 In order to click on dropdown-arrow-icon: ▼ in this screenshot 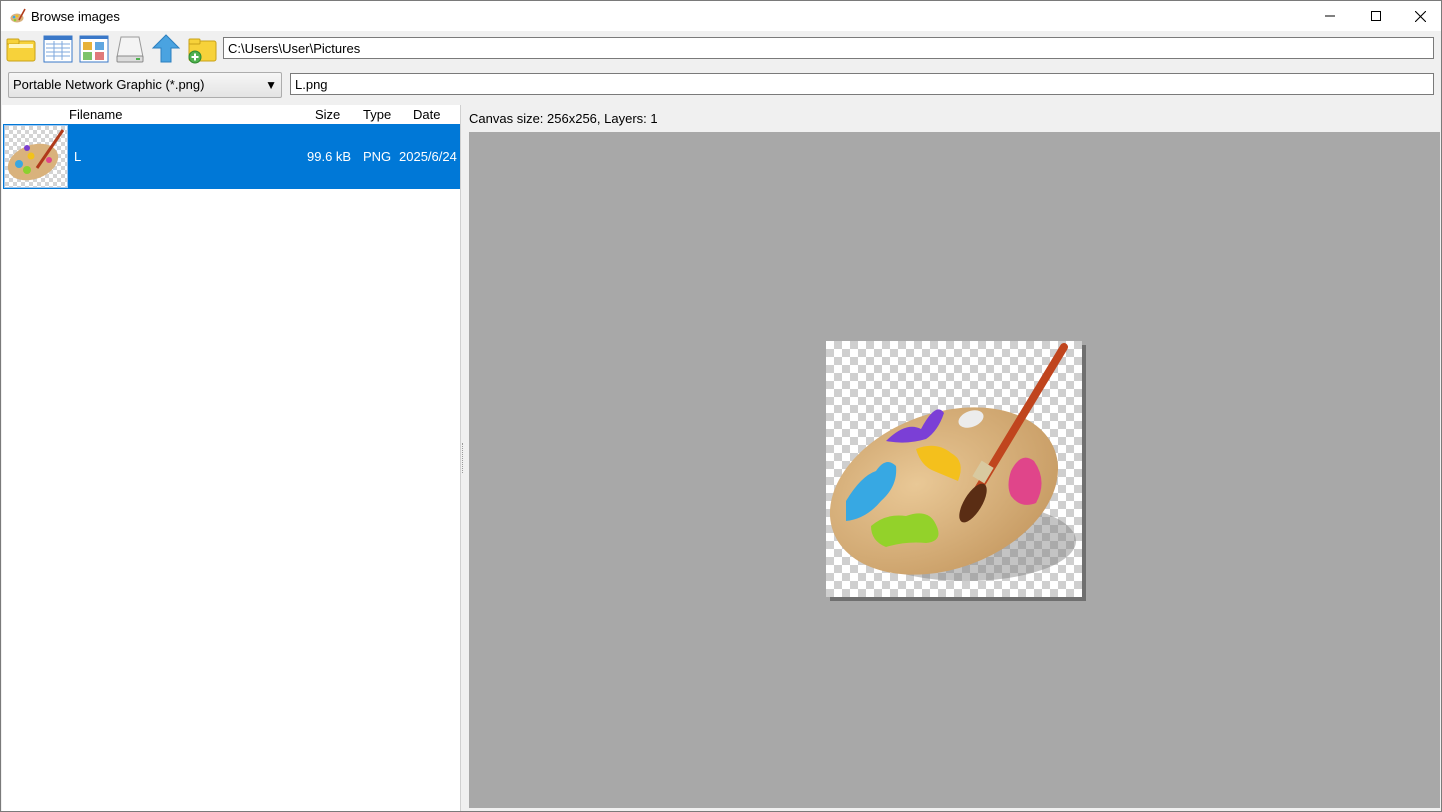, I will do `click(271, 85)`.